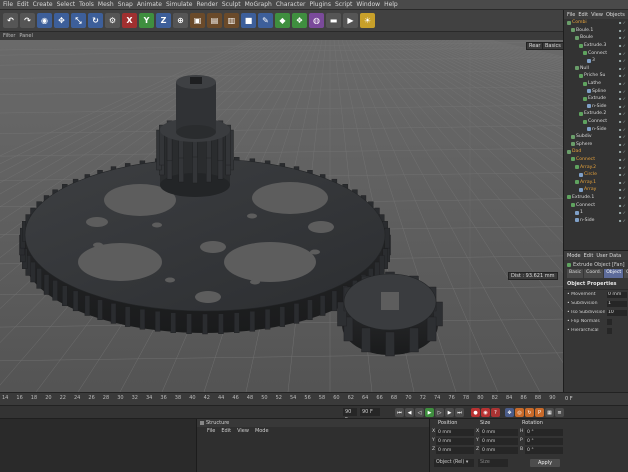 The width and height of the screenshot is (628, 472). I want to click on object-tree-row: Extrude ▪ ✓, so click(596, 99).